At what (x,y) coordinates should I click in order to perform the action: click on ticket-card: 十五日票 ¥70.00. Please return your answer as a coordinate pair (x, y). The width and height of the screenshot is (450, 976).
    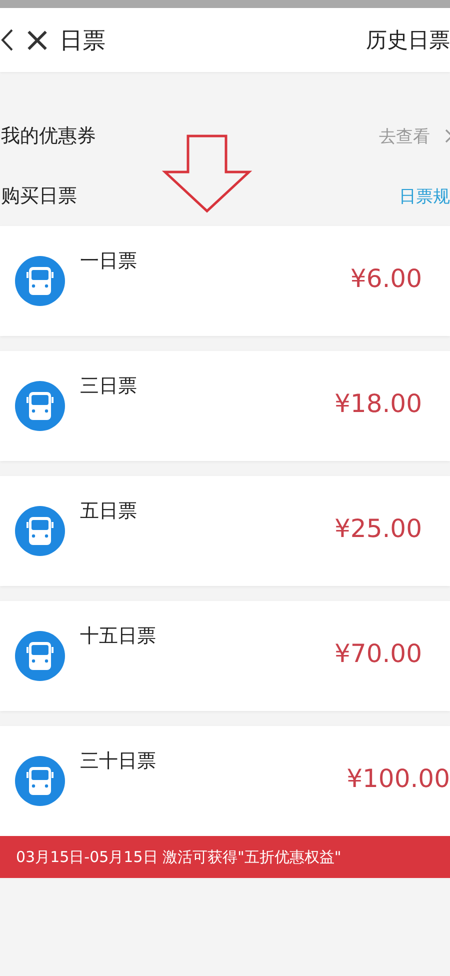
    Looking at the image, I should click on (225, 656).